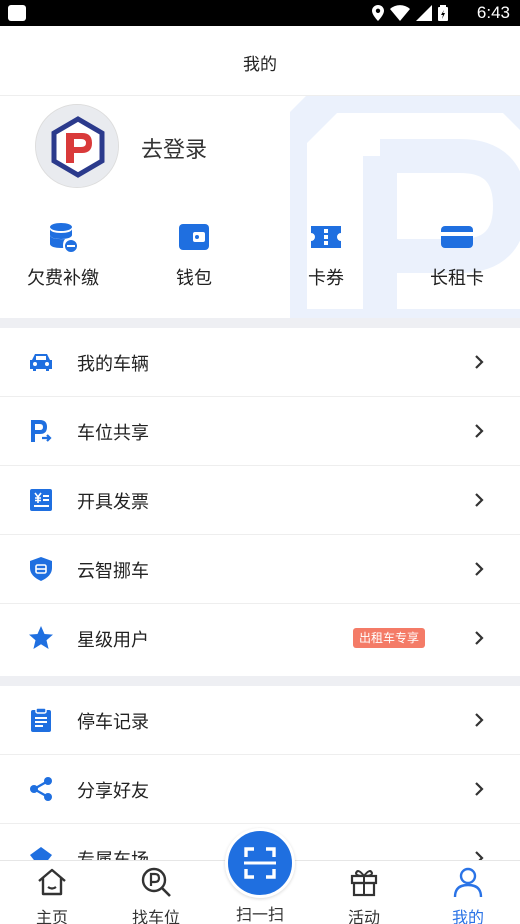  I want to click on menu-item-label: 停车记录, so click(113, 722).